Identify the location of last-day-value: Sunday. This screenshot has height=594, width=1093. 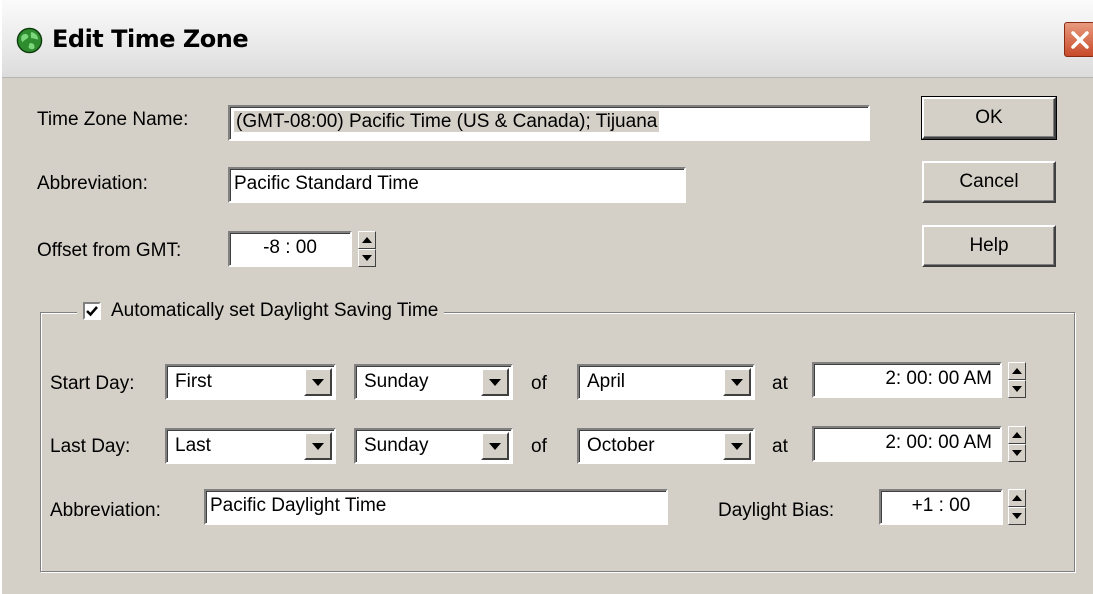
(396, 445).